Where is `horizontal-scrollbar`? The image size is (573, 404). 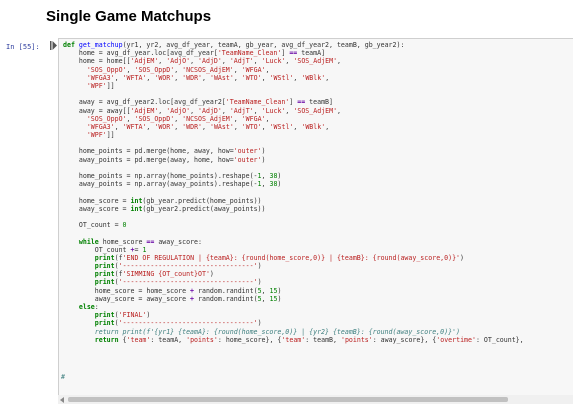
horizontal-scrollbar is located at coordinates (315, 399).